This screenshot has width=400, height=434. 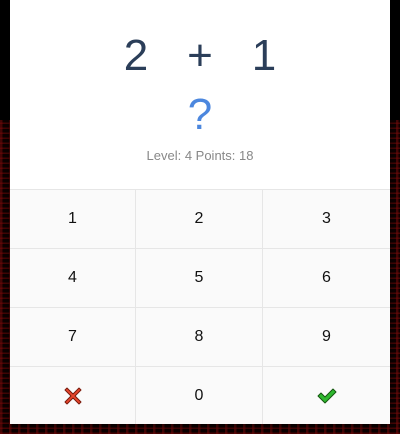 I want to click on key-1: 1, so click(x=73, y=219).